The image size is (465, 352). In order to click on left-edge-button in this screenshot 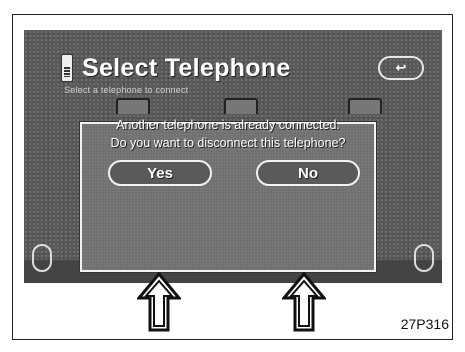, I will do `click(42, 258)`.